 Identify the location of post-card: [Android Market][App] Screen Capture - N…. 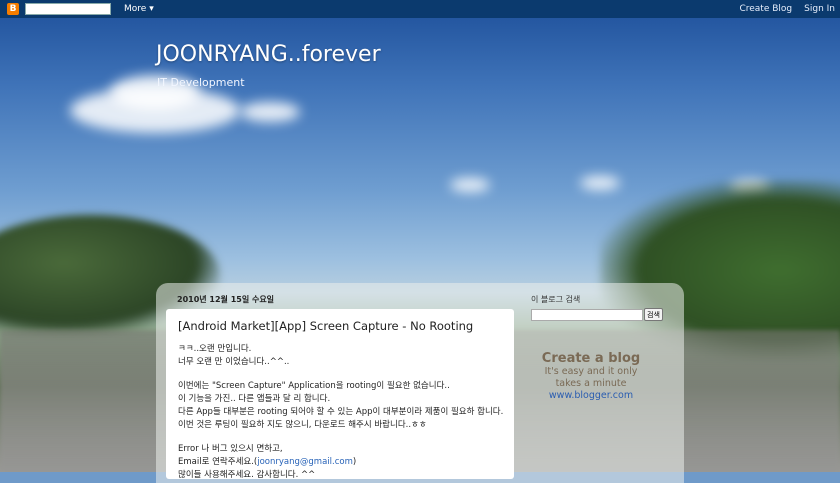
(340, 395).